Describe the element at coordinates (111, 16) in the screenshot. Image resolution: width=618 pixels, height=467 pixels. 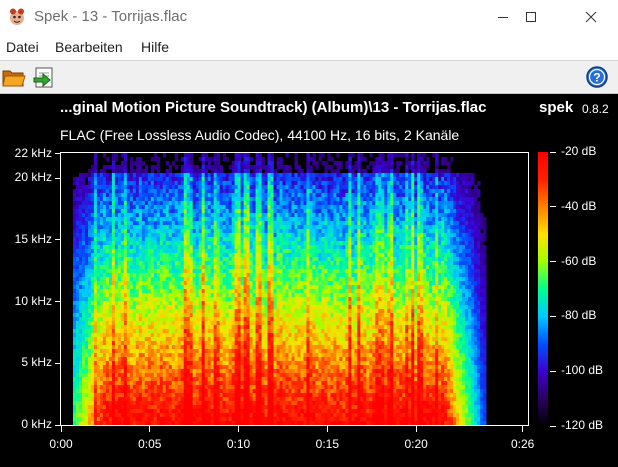
I see `window-title: Spek - 13 - Torrijas.flac` at that location.